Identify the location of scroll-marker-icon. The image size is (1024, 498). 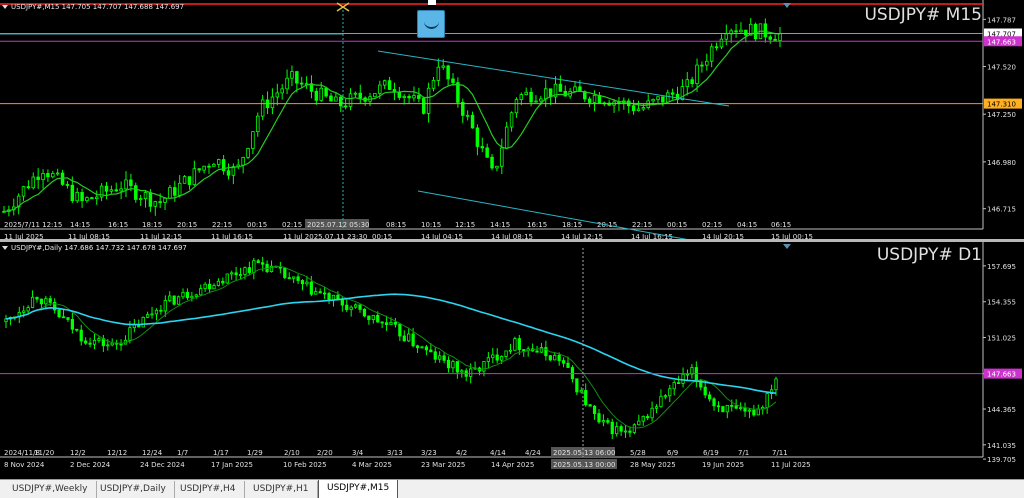
(787, 246).